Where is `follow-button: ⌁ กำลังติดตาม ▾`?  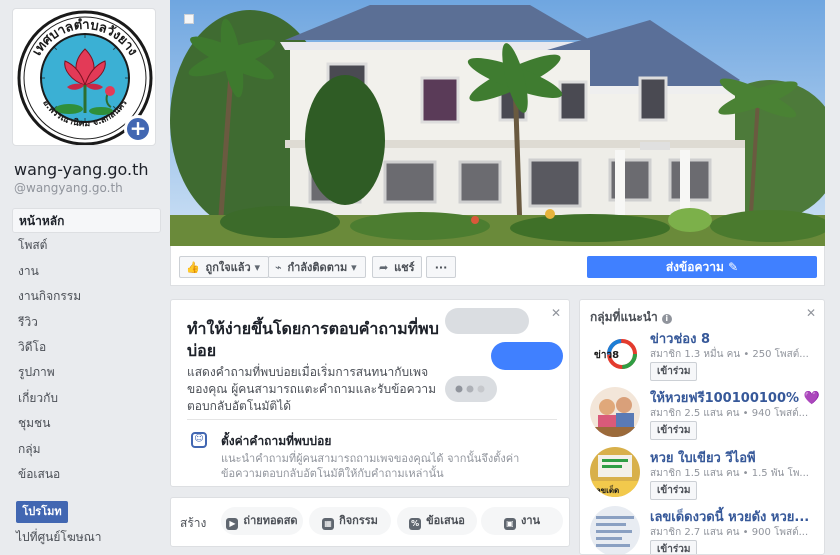
follow-button: ⌁ กำลังติดตาม ▾ is located at coordinates (317, 267).